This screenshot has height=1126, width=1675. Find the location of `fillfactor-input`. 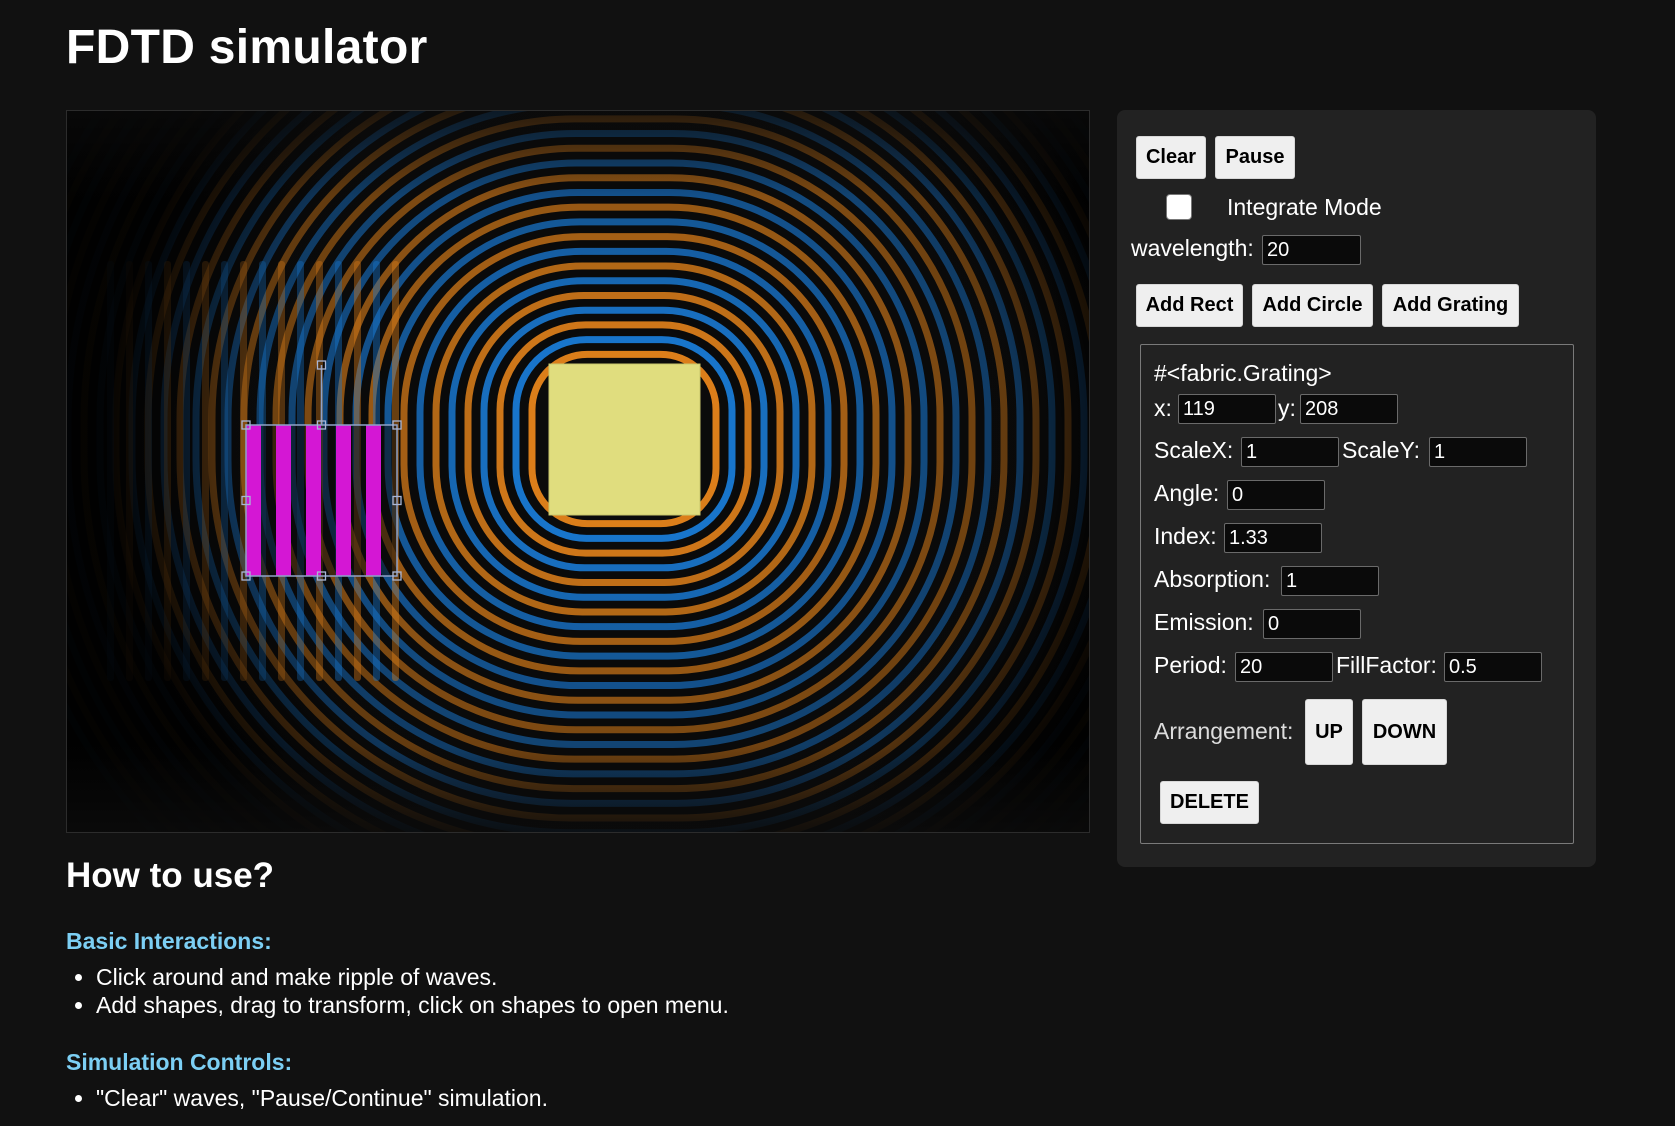

fillfactor-input is located at coordinates (1493, 667).